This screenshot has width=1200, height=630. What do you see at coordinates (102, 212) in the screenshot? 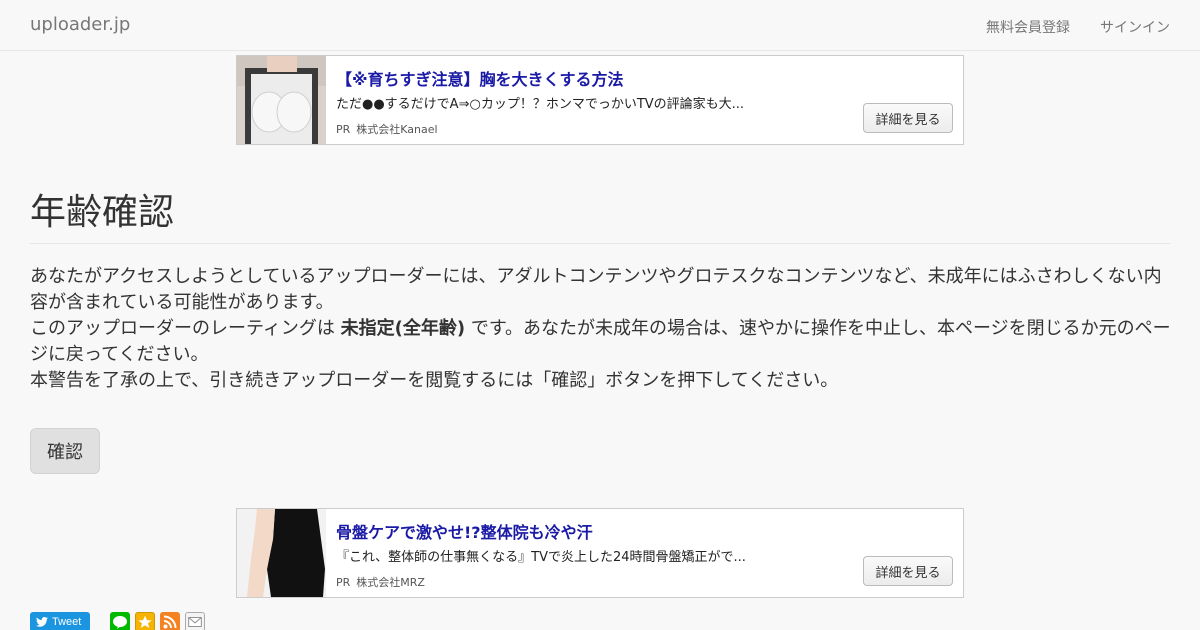
I see `page-title: 年齢確認` at bounding box center [102, 212].